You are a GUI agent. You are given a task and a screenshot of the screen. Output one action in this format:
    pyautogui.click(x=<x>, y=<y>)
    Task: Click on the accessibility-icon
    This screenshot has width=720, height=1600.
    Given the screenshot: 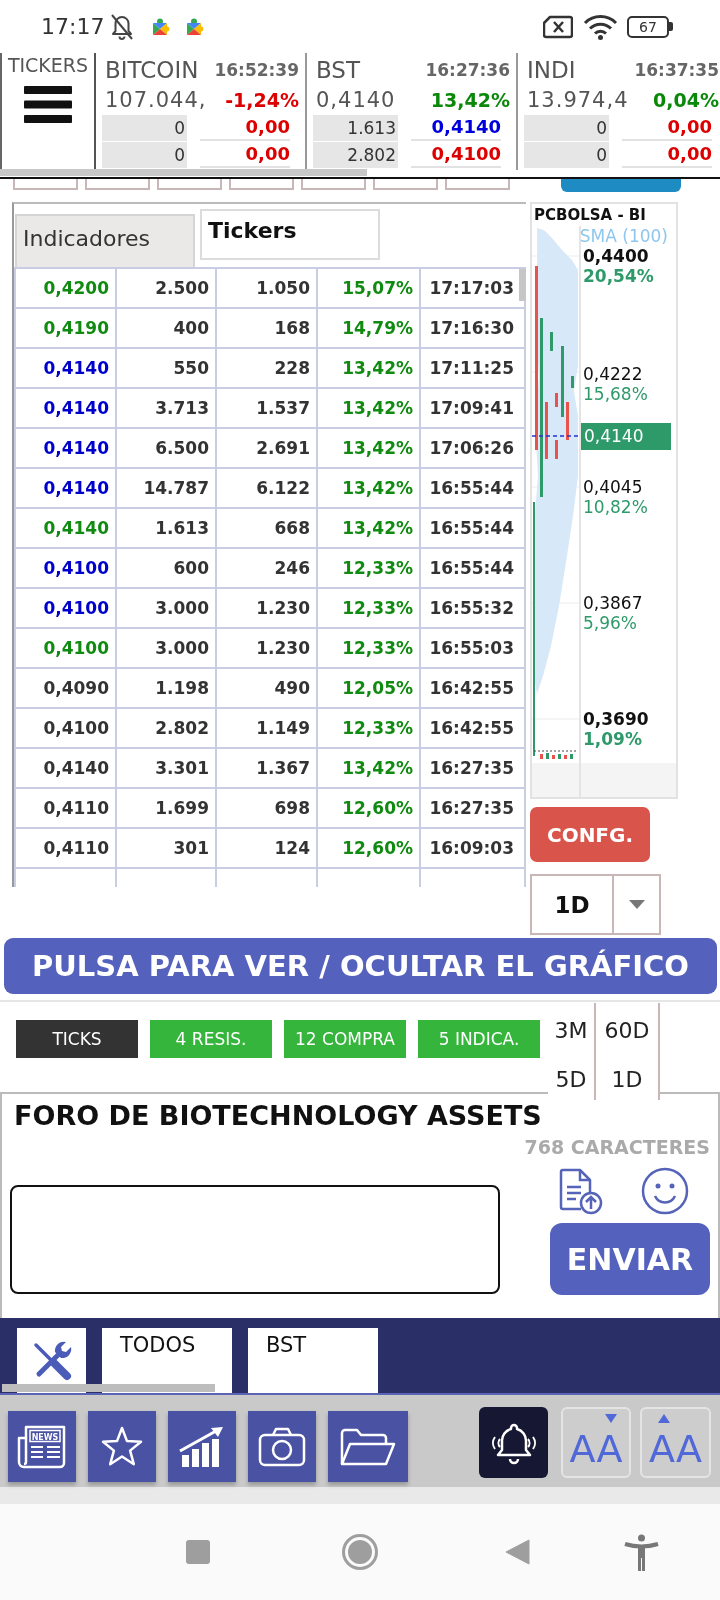 What is the action you would take?
    pyautogui.click(x=641, y=1552)
    